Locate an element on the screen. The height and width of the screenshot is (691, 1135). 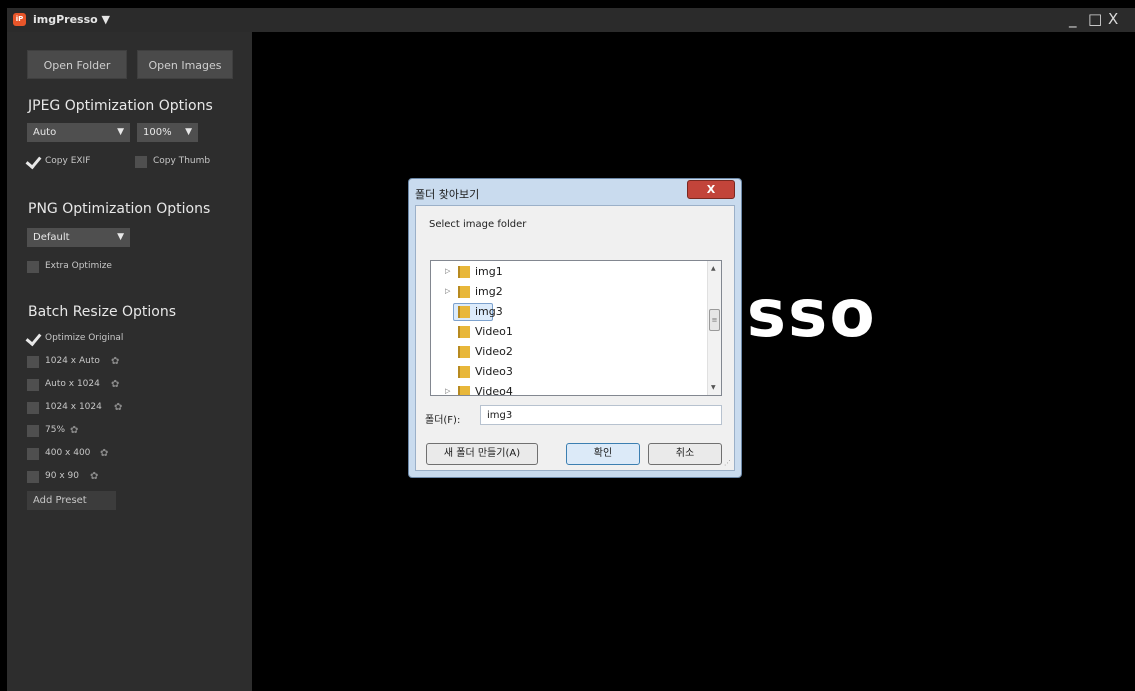
app-title-menu: imgPresso ▼ is located at coordinates (71, 19).